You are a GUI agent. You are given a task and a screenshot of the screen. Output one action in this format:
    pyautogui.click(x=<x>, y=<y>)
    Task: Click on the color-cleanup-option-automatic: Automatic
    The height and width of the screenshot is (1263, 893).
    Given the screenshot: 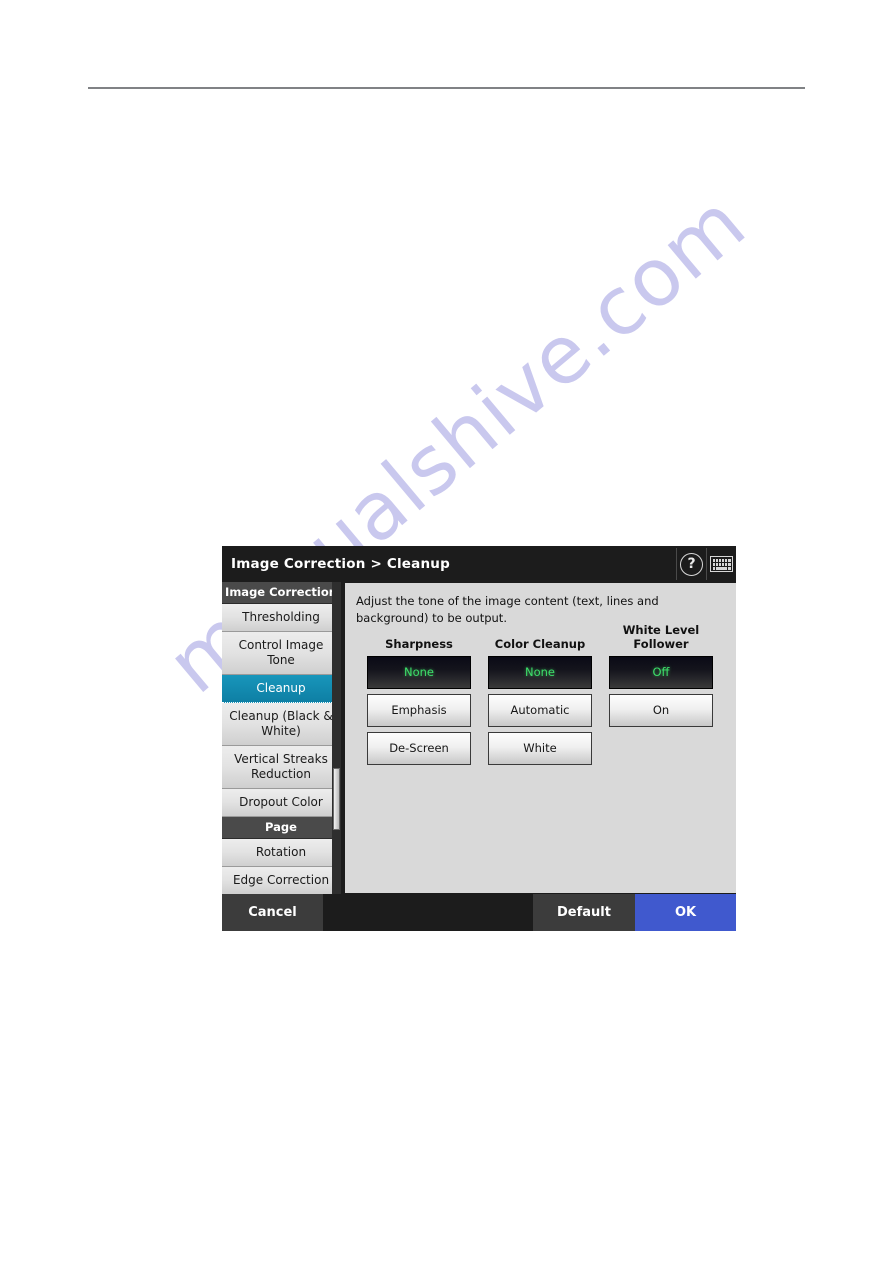 What is the action you would take?
    pyautogui.click(x=540, y=710)
    